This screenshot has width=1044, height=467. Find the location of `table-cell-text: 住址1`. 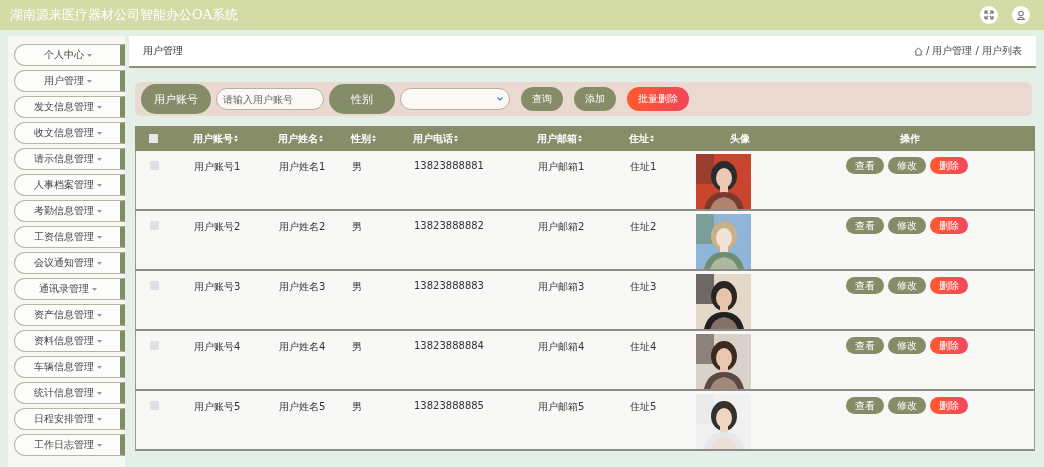

table-cell-text: 住址1 is located at coordinates (644, 167).